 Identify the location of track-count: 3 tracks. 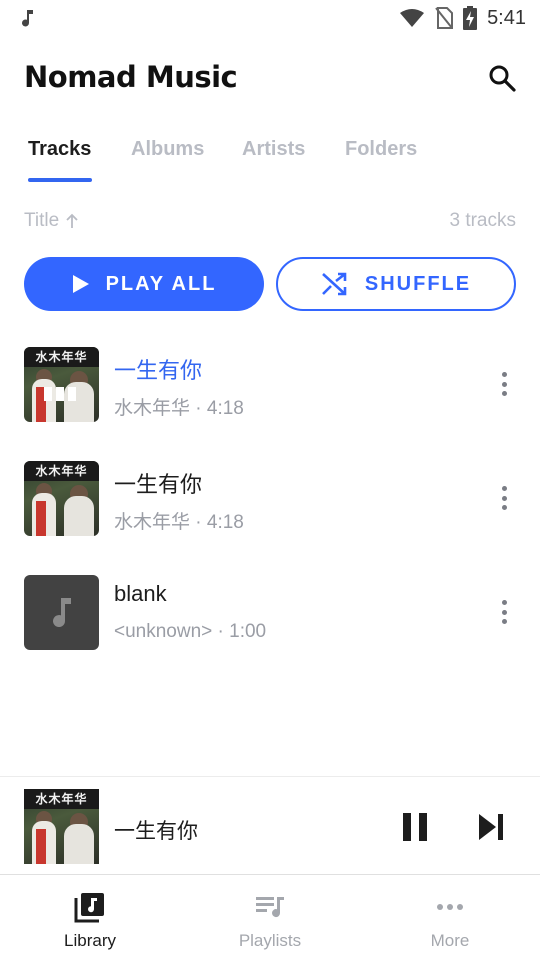
(482, 220).